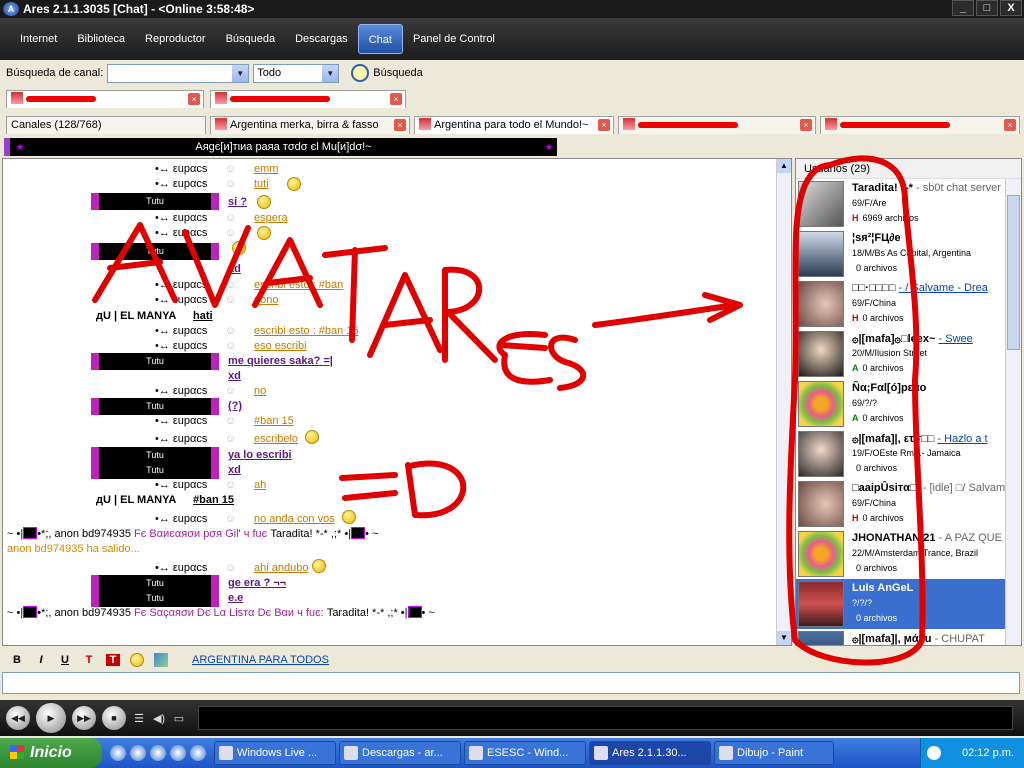 This screenshot has height=768, width=1024. Describe the element at coordinates (106, 125) in the screenshot. I see `tab-canales: Canales (128/768)` at that location.